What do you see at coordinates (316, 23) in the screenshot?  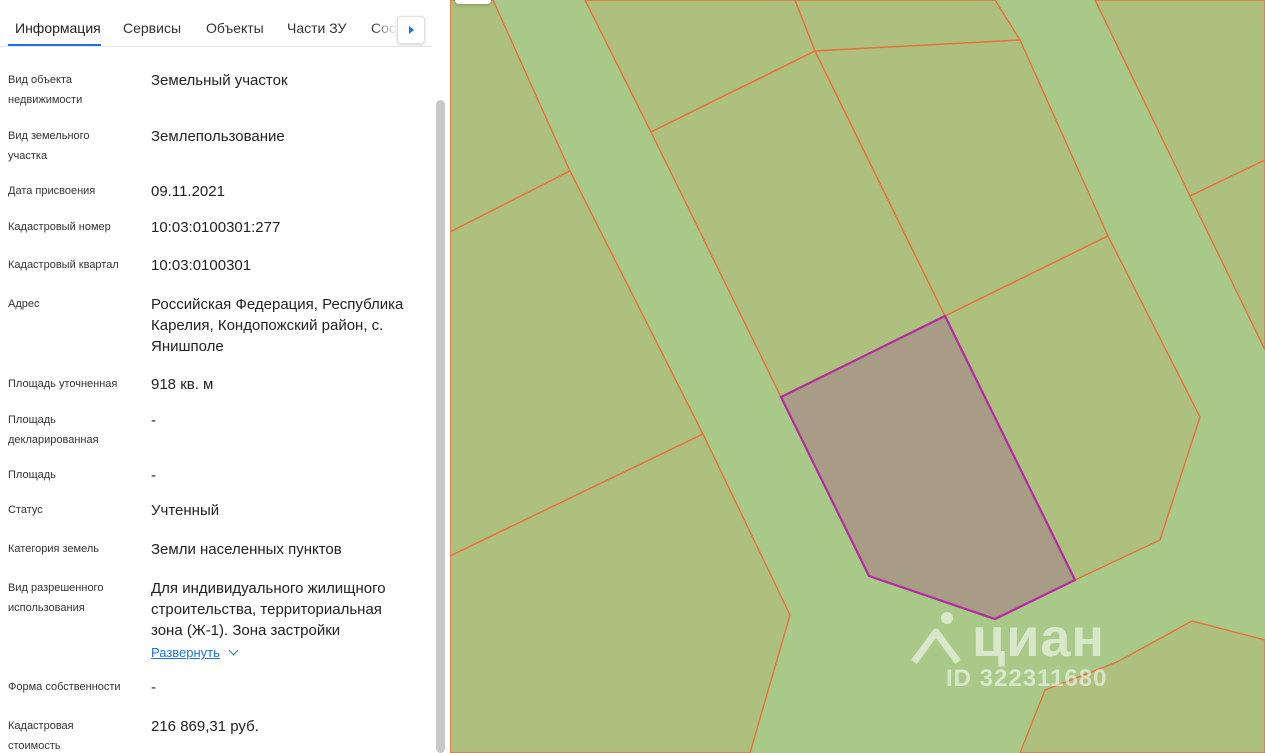 I see `tab-land-parts: Части ЗУ` at bounding box center [316, 23].